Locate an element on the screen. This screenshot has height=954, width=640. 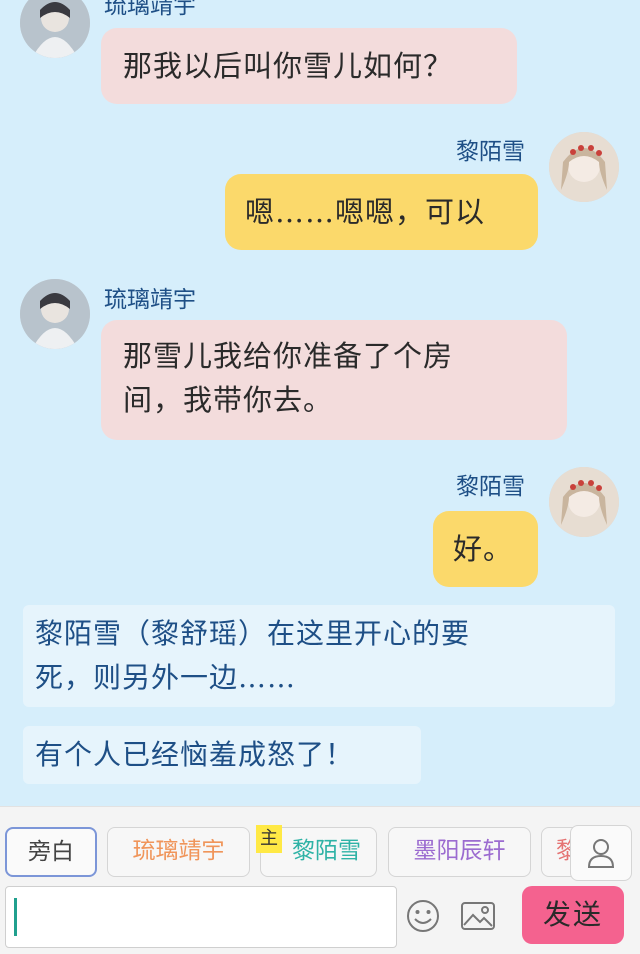
role-narrator: 旁白 is located at coordinates (51, 852).